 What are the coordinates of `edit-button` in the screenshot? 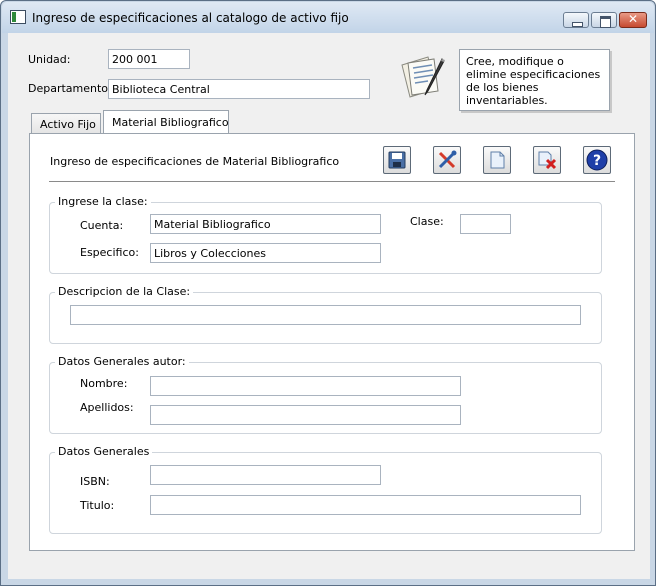 It's located at (447, 160).